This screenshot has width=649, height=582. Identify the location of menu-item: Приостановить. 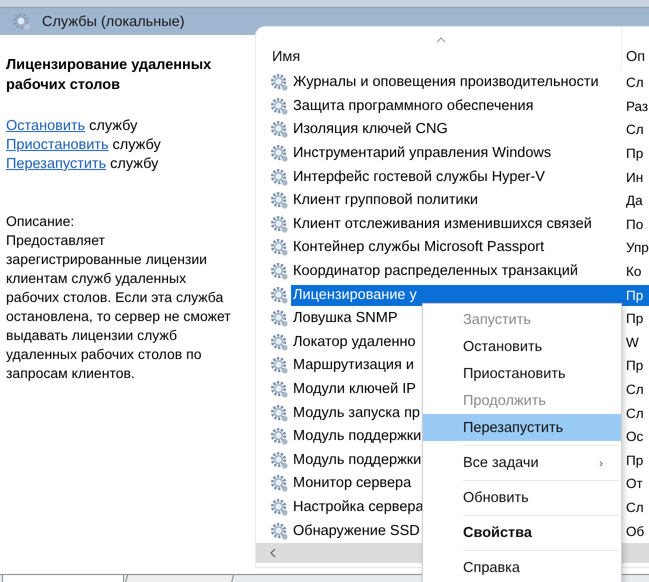
(522, 373).